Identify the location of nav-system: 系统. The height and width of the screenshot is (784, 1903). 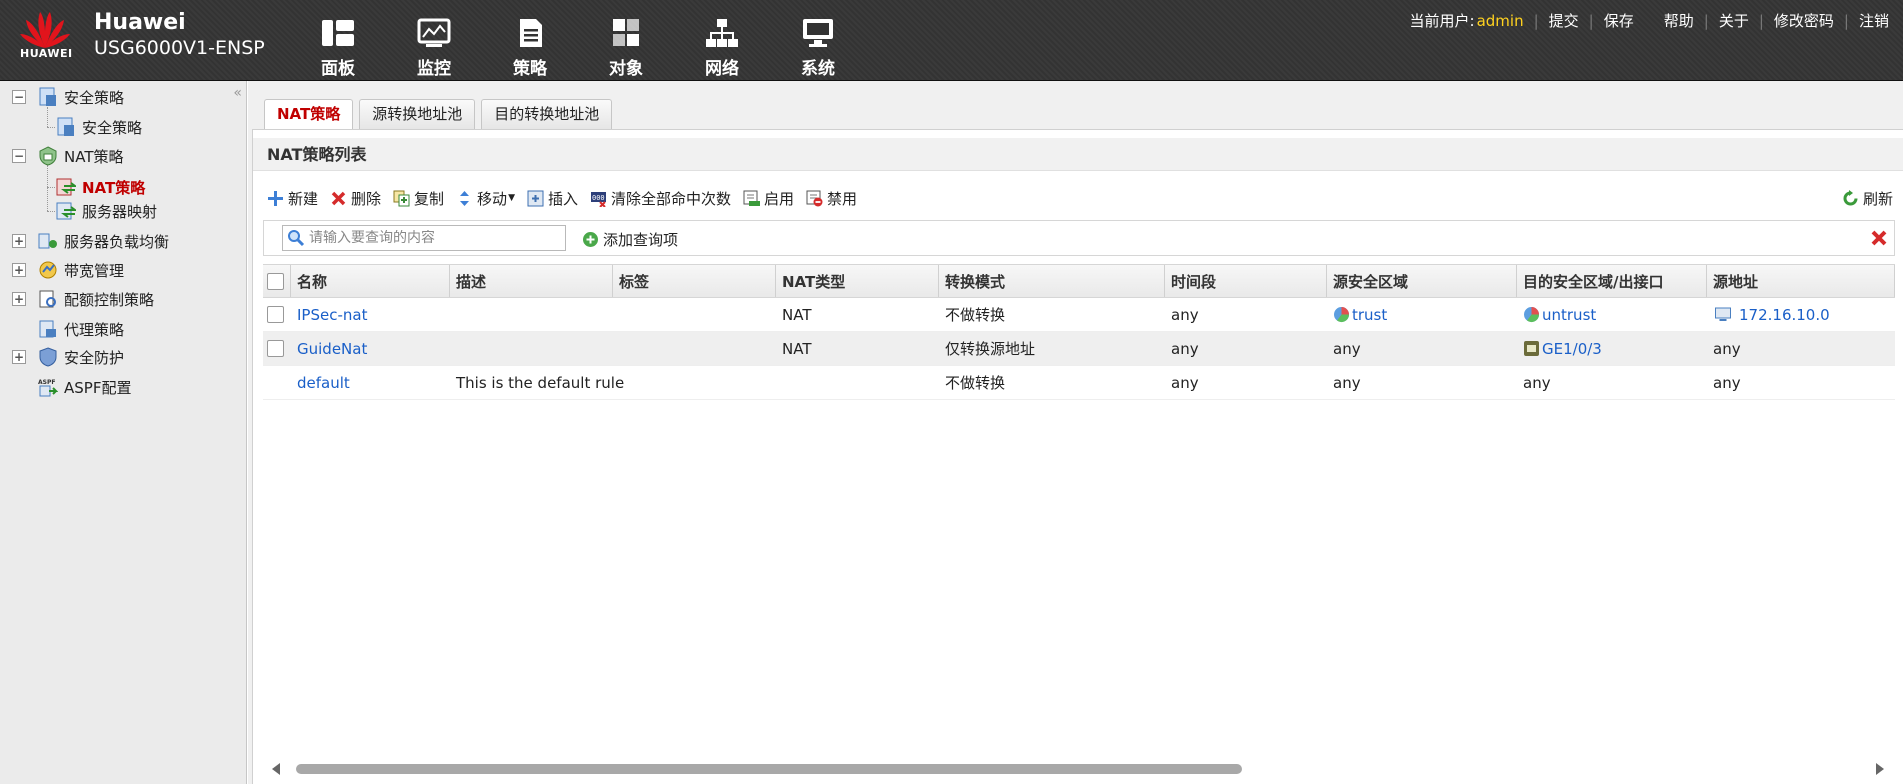
(818, 40).